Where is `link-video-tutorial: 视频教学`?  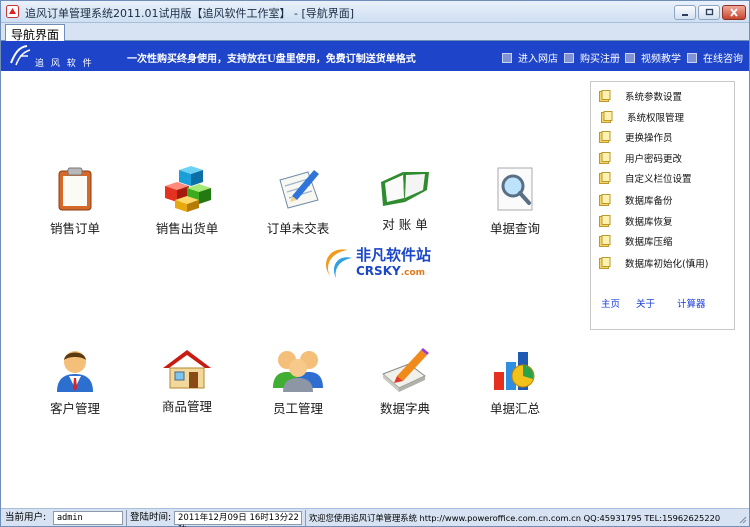
link-video-tutorial: 视频教学 is located at coordinates (653, 57).